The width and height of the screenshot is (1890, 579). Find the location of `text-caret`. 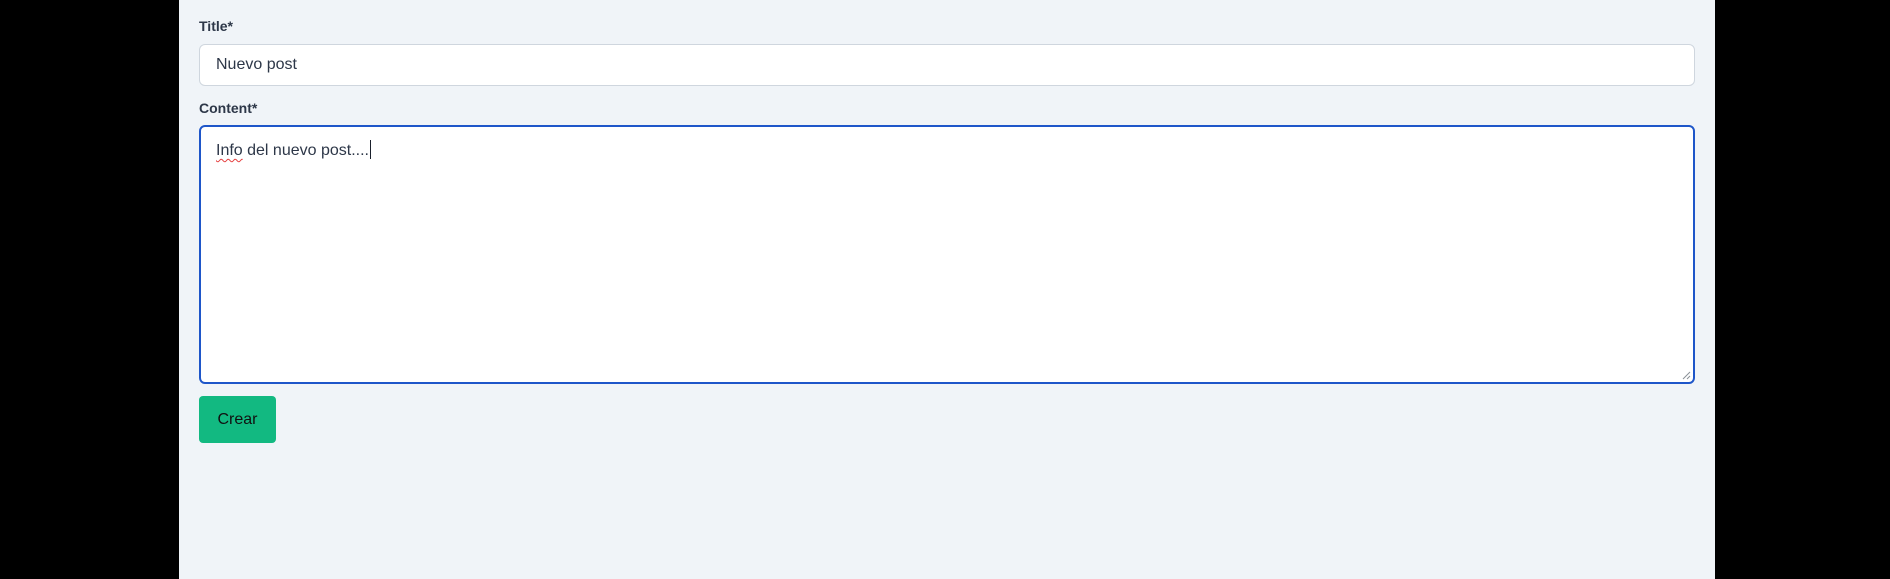

text-caret is located at coordinates (370, 149).